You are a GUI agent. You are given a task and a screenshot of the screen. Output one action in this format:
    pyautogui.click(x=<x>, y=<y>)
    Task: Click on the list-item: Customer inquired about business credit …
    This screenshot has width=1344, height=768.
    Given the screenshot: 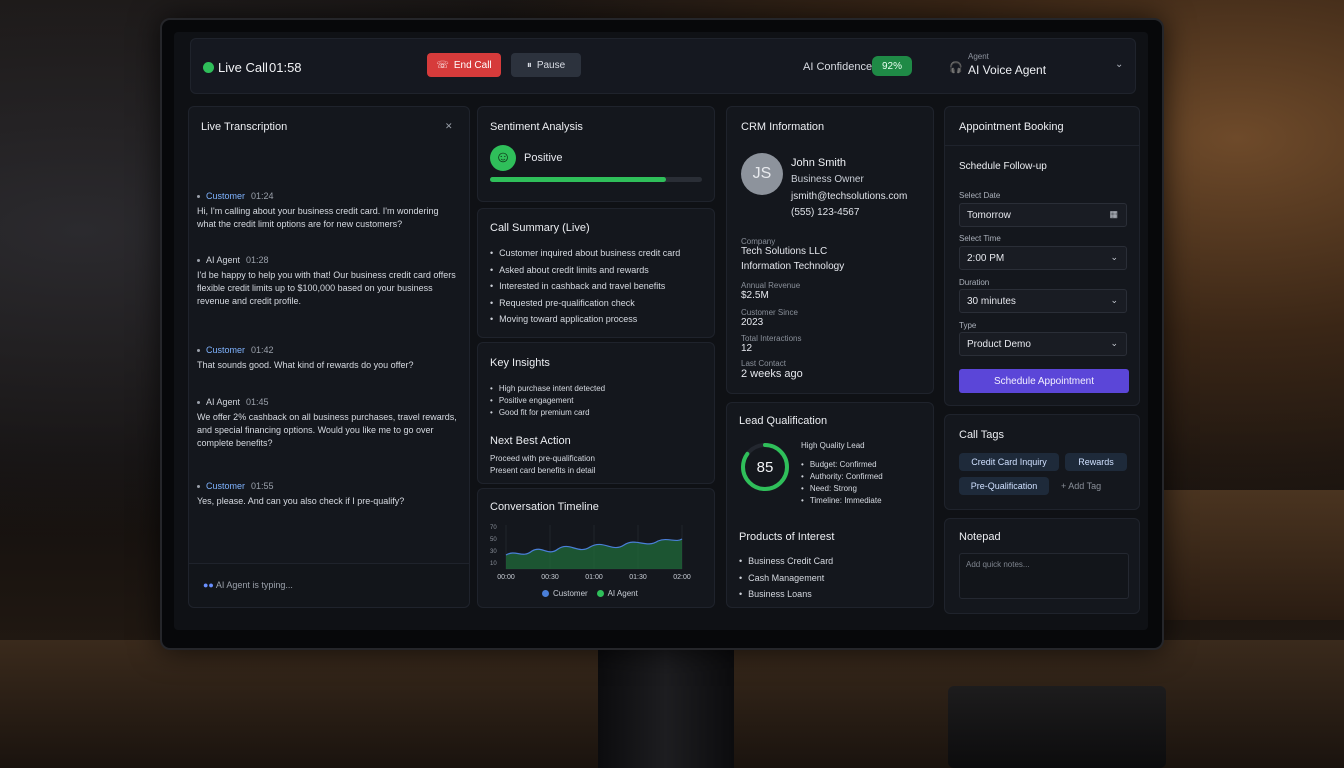 What is the action you would take?
    pyautogui.click(x=585, y=253)
    